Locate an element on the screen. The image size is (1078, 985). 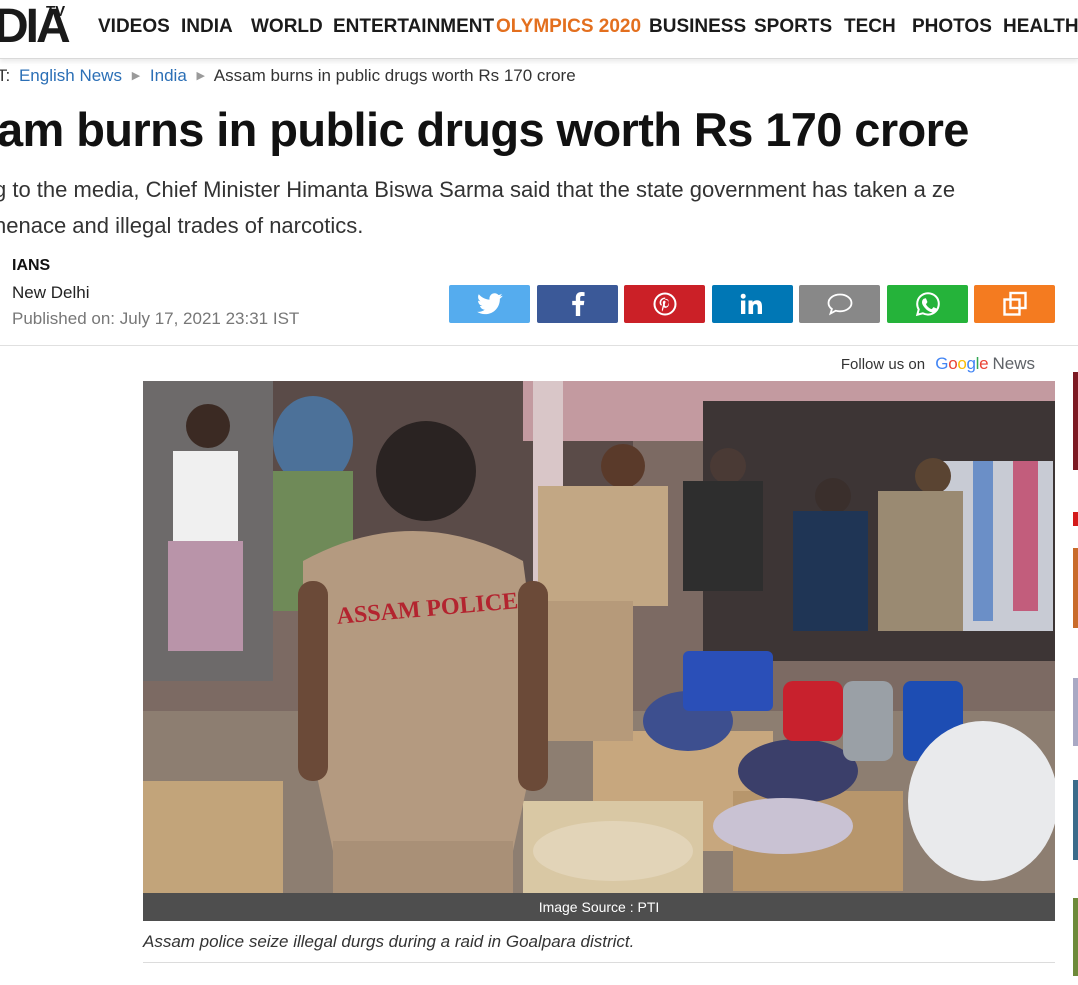
logo-superscript: TV is located at coordinates (56, 11).